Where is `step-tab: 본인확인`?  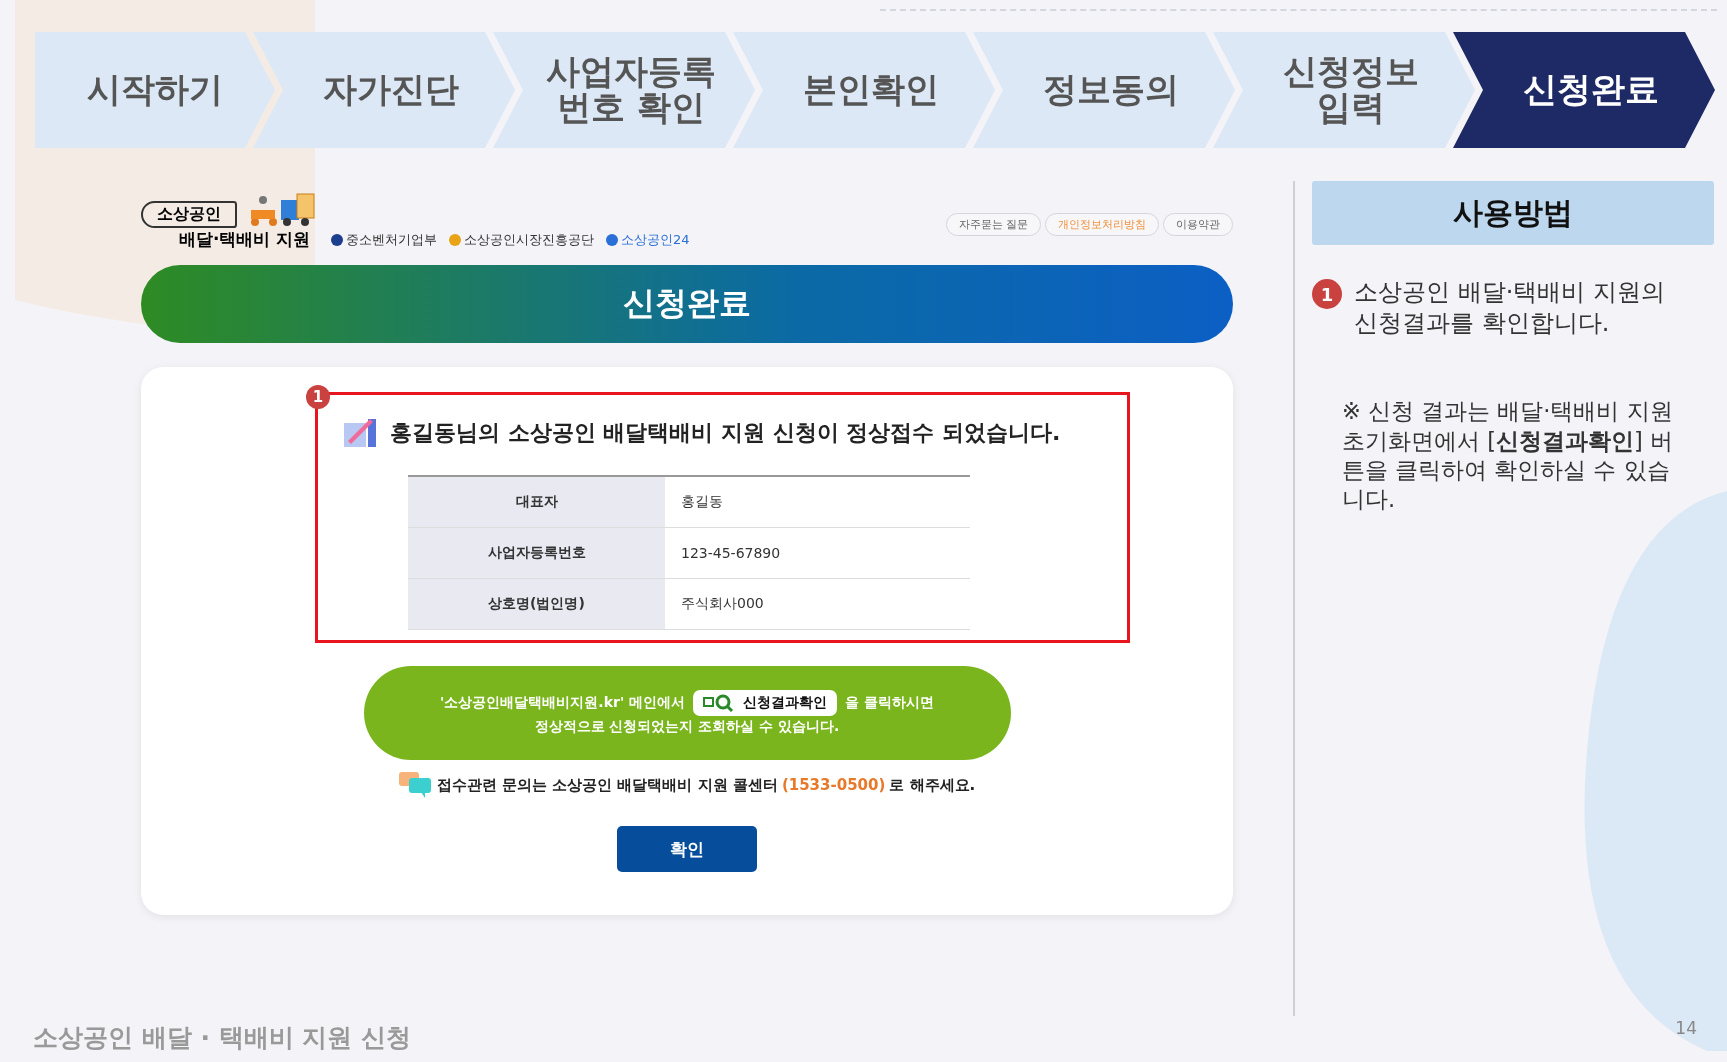 step-tab: 본인확인 is located at coordinates (864, 90).